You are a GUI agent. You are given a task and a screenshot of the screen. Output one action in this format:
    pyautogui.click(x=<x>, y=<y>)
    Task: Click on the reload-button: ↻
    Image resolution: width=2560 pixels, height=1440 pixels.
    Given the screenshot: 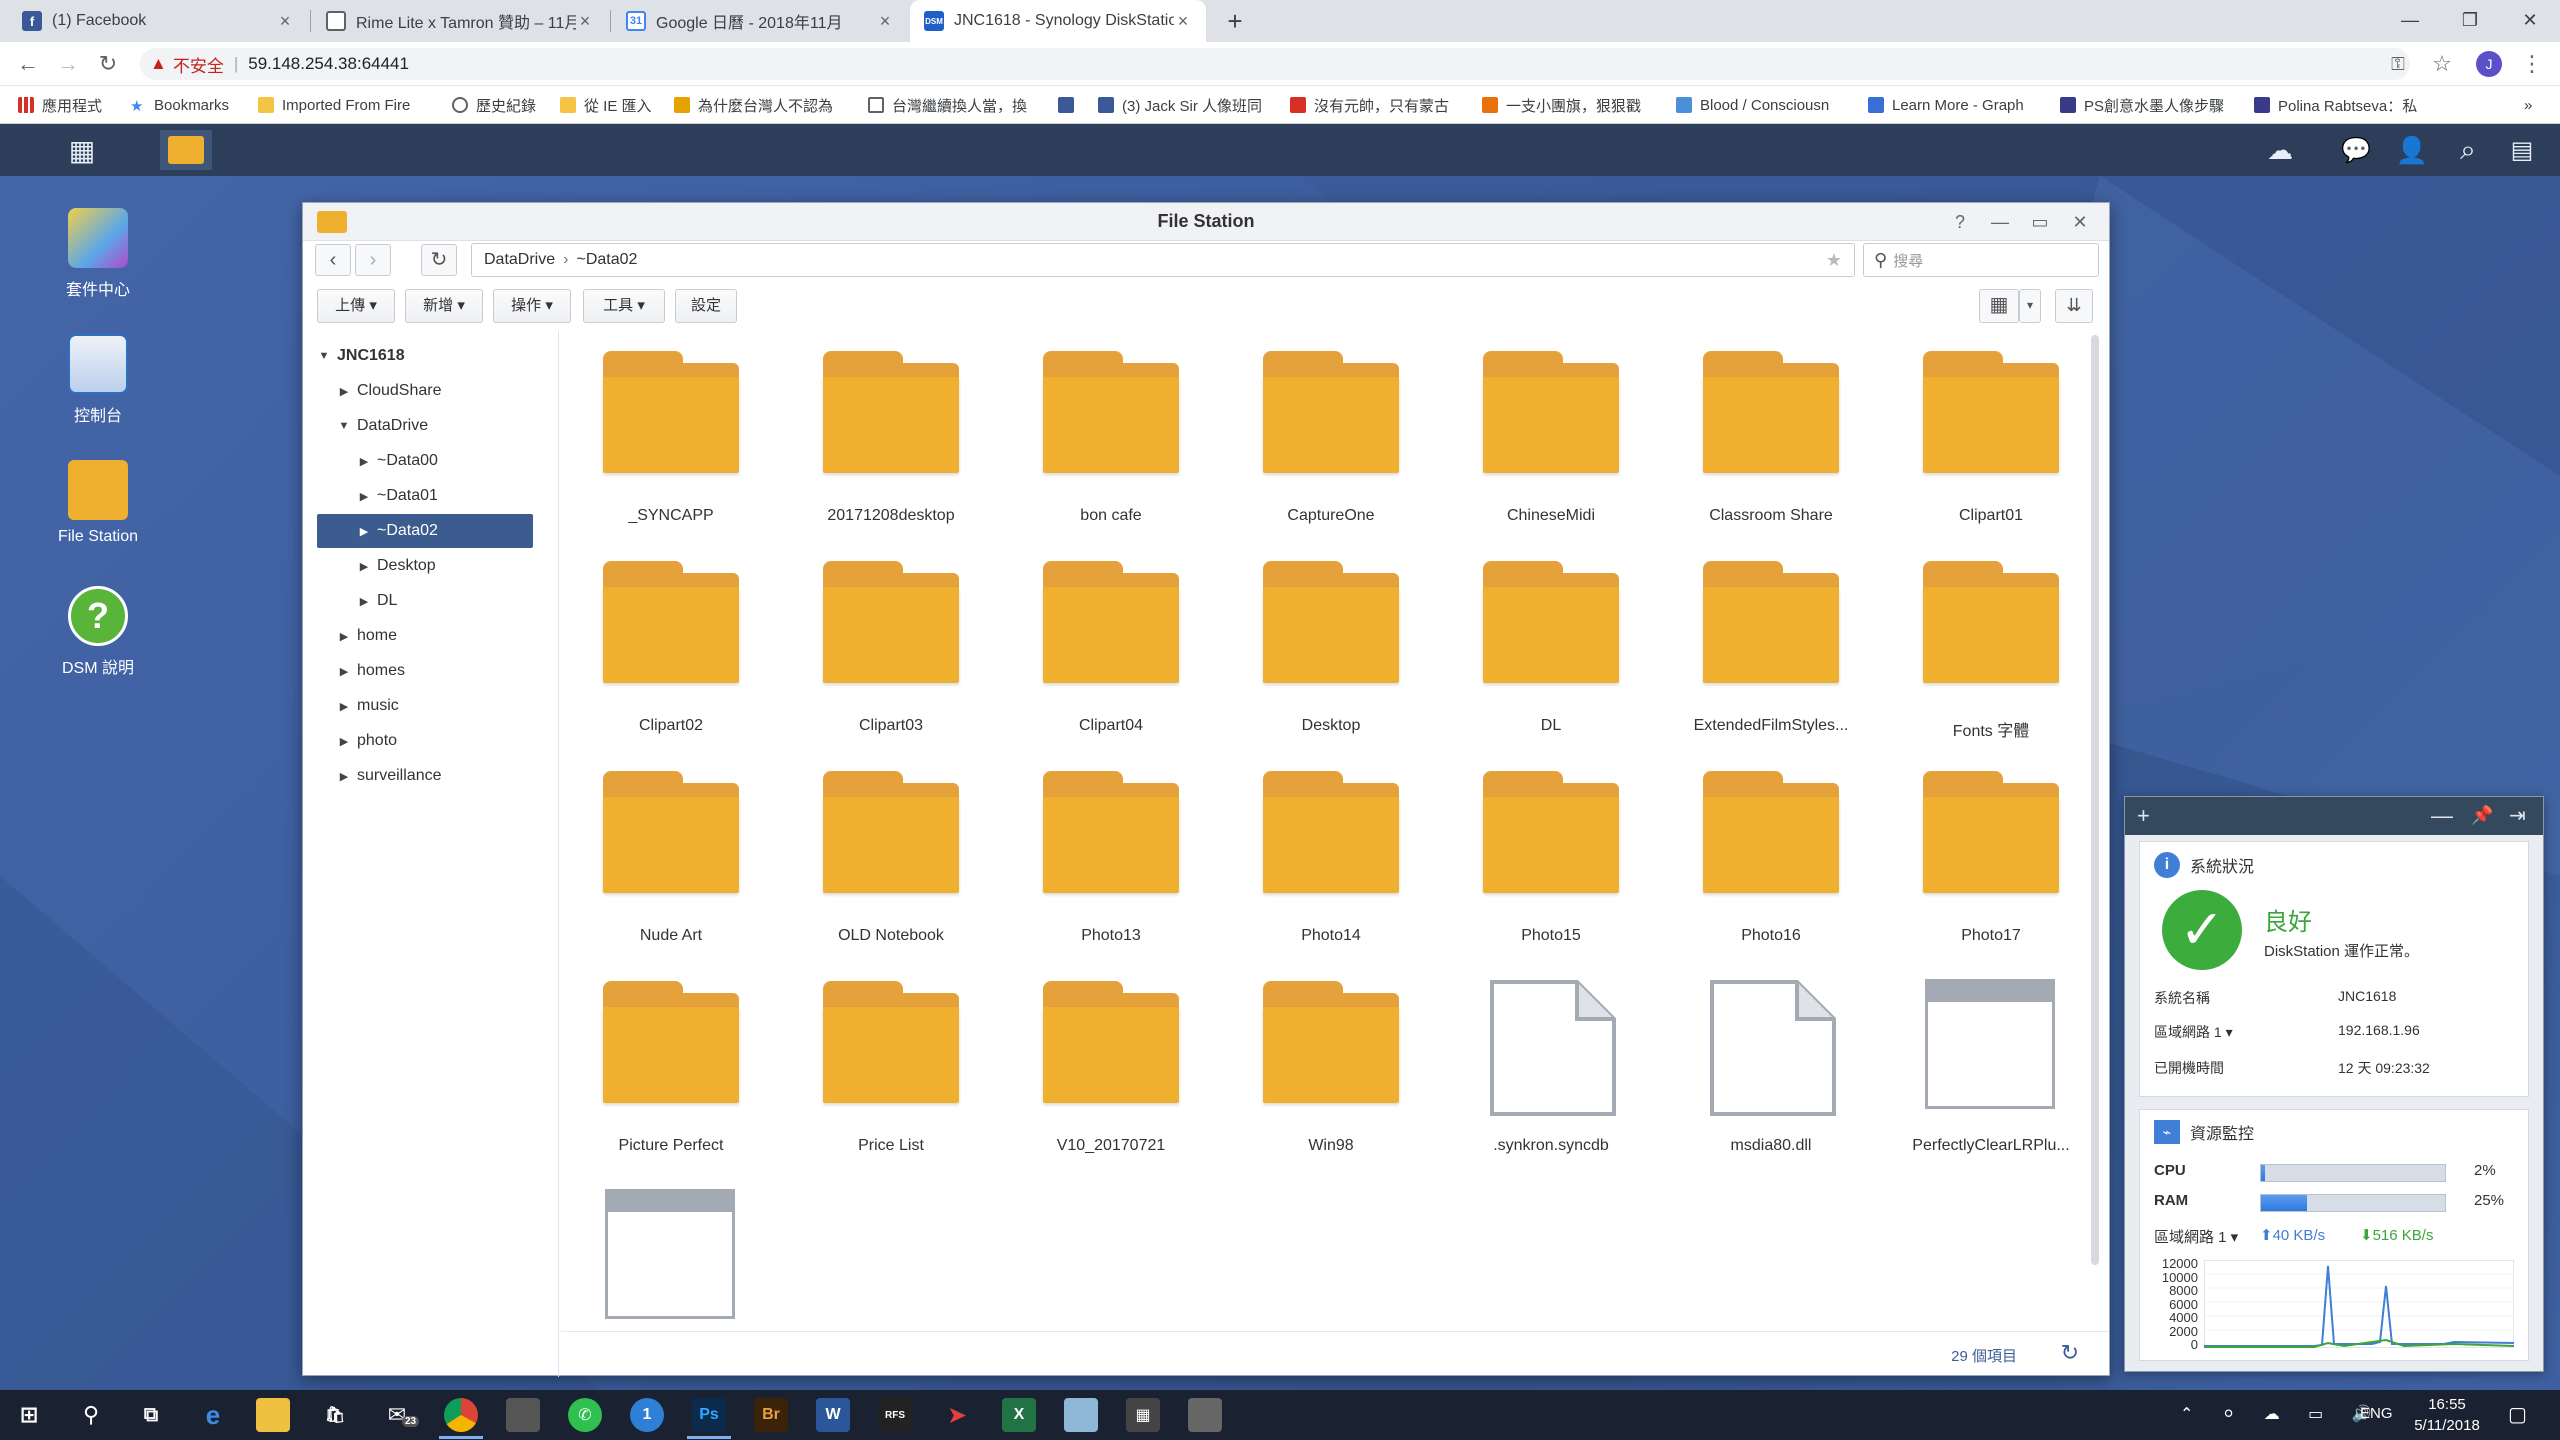 What is the action you would take?
    pyautogui.click(x=108, y=64)
    